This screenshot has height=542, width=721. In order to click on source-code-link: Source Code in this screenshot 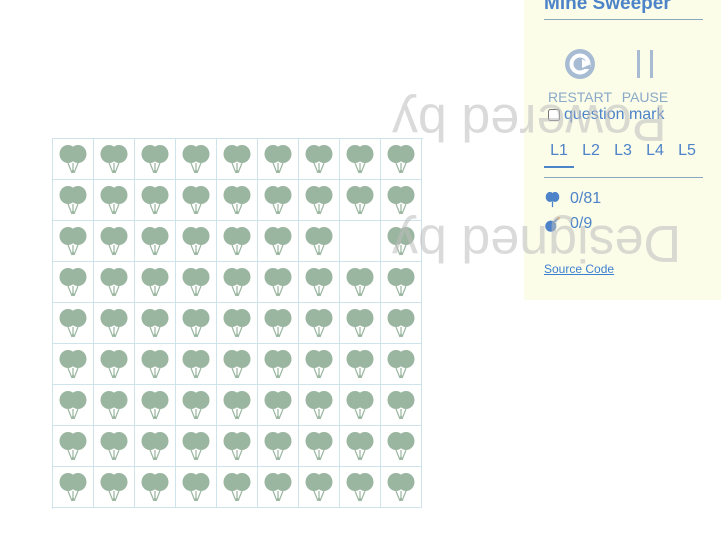, I will do `click(579, 269)`.